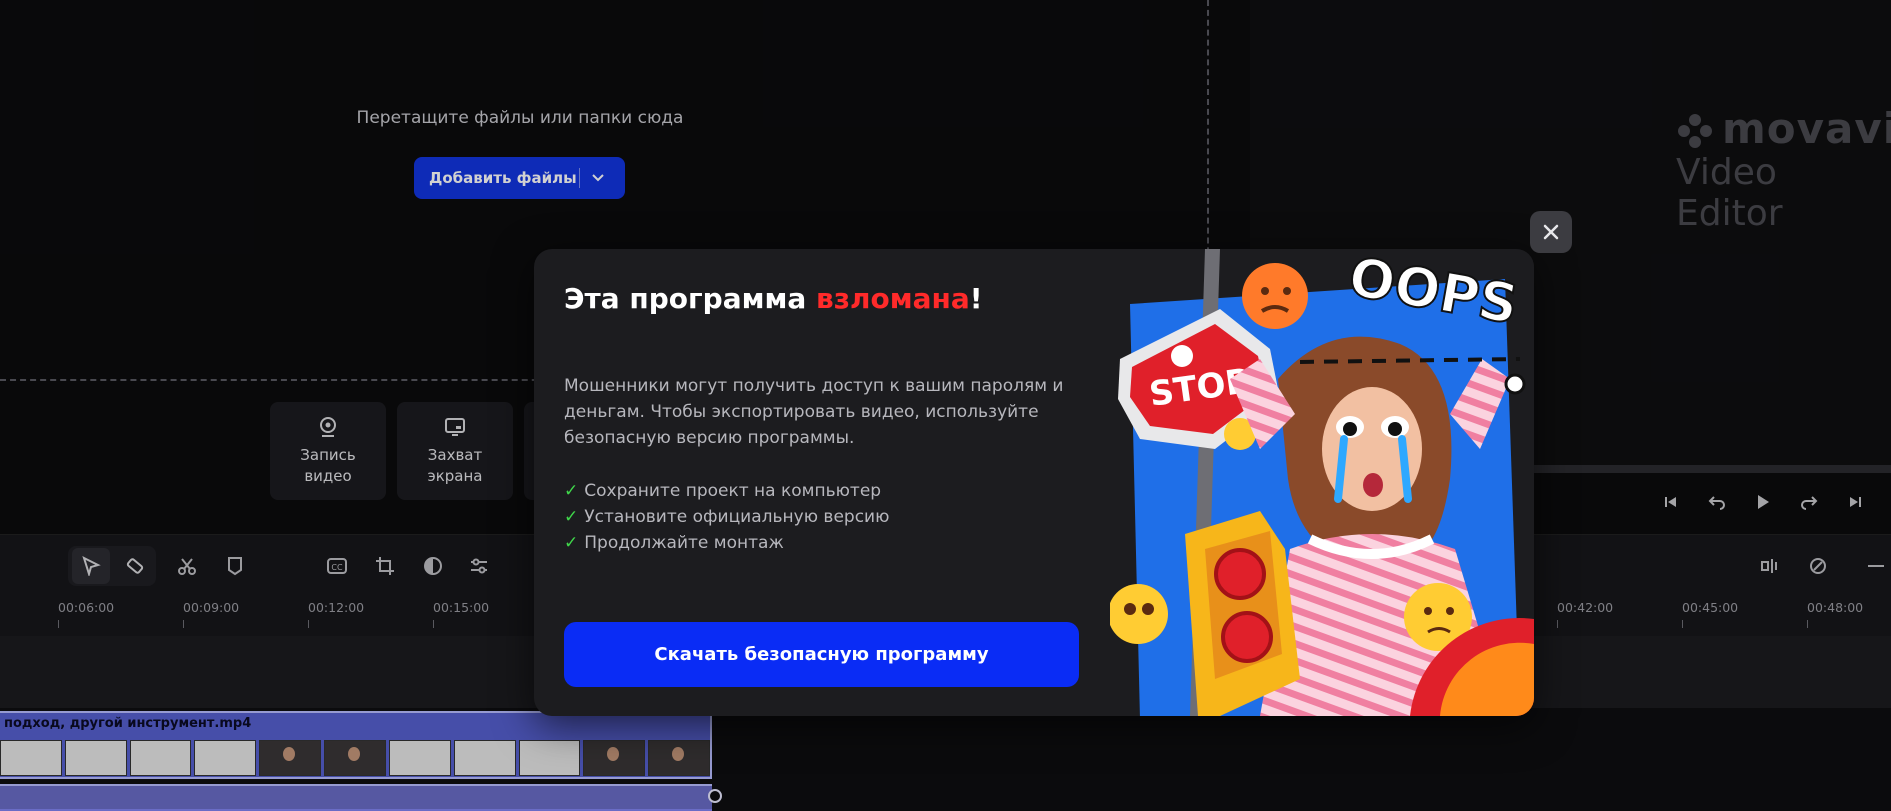 Image resolution: width=1891 pixels, height=811 pixels. I want to click on title-prefix: Эта программа, so click(690, 298).